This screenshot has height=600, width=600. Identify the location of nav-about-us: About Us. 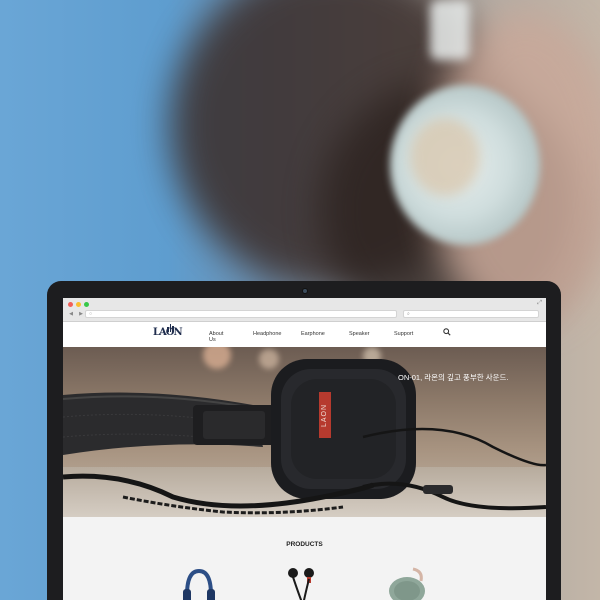
(216, 337).